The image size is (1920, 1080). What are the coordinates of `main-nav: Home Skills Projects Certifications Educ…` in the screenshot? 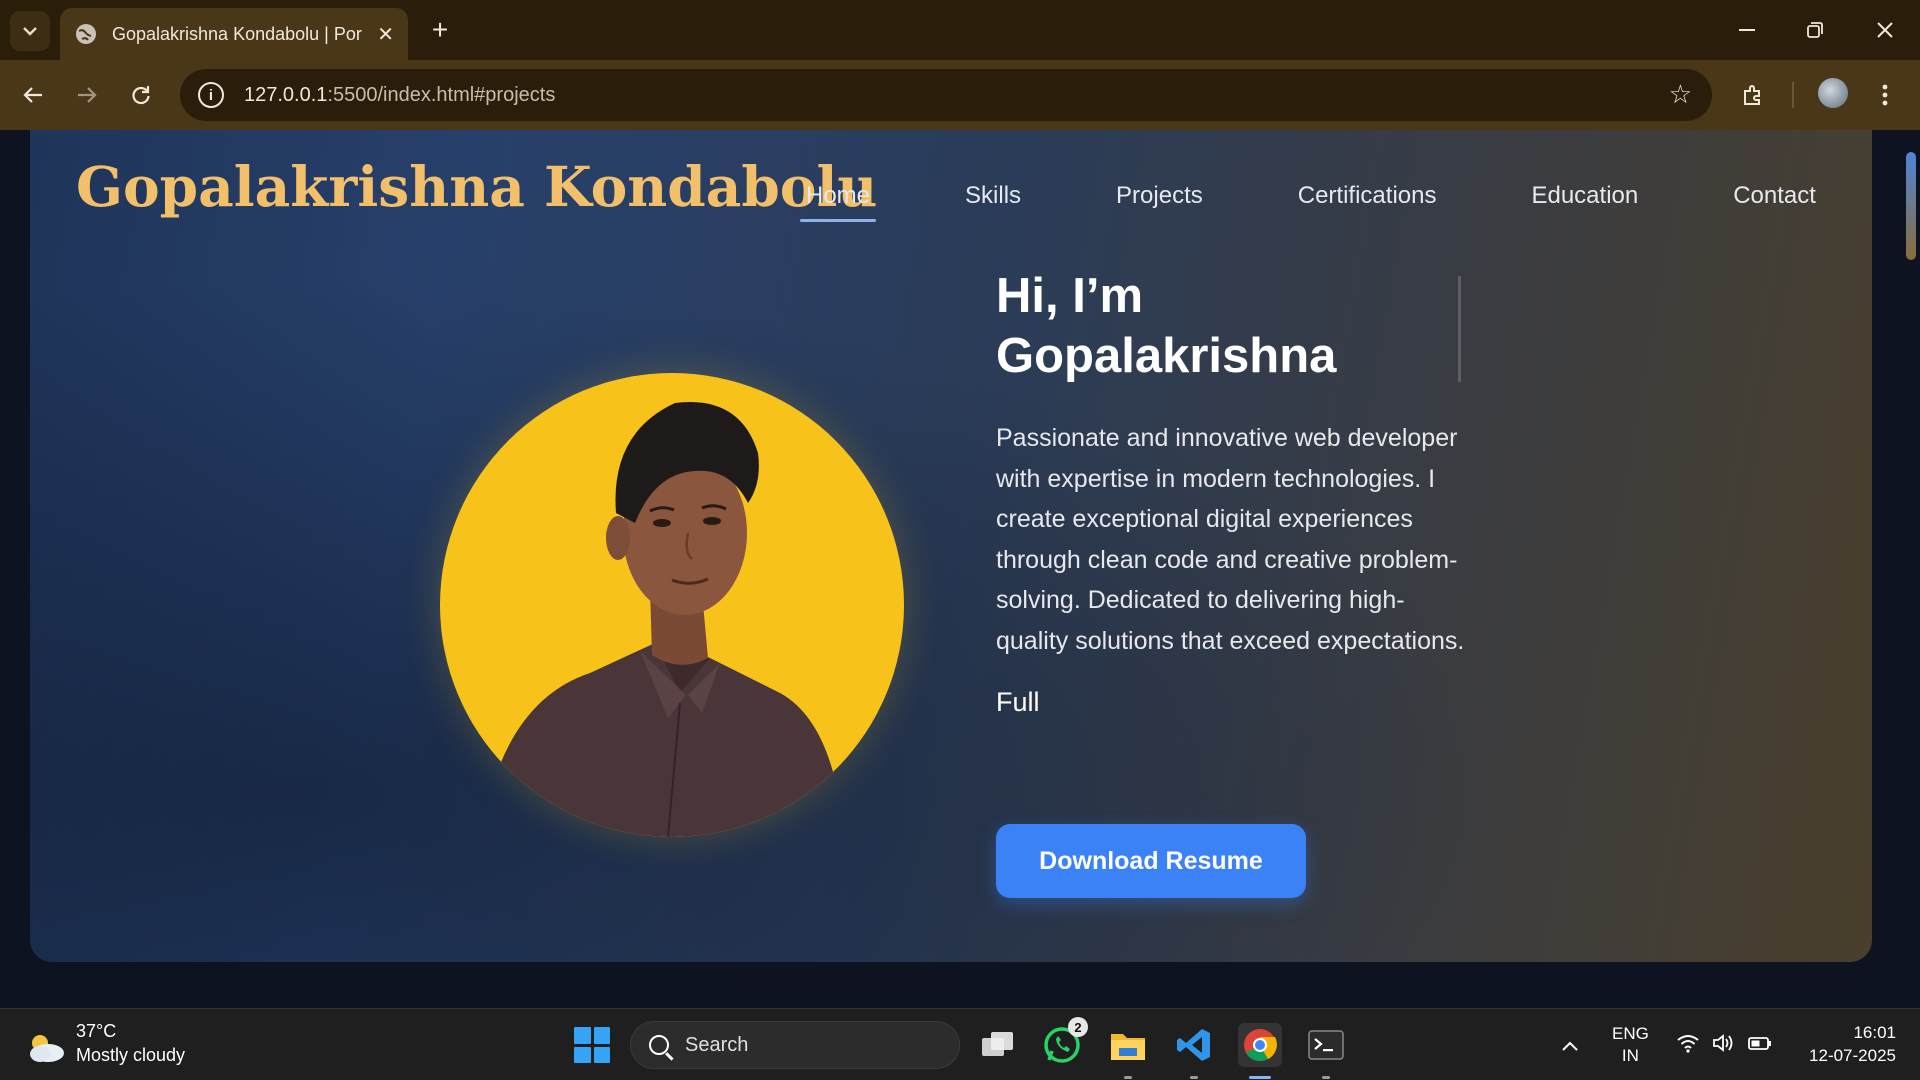 It's located at (1307, 202).